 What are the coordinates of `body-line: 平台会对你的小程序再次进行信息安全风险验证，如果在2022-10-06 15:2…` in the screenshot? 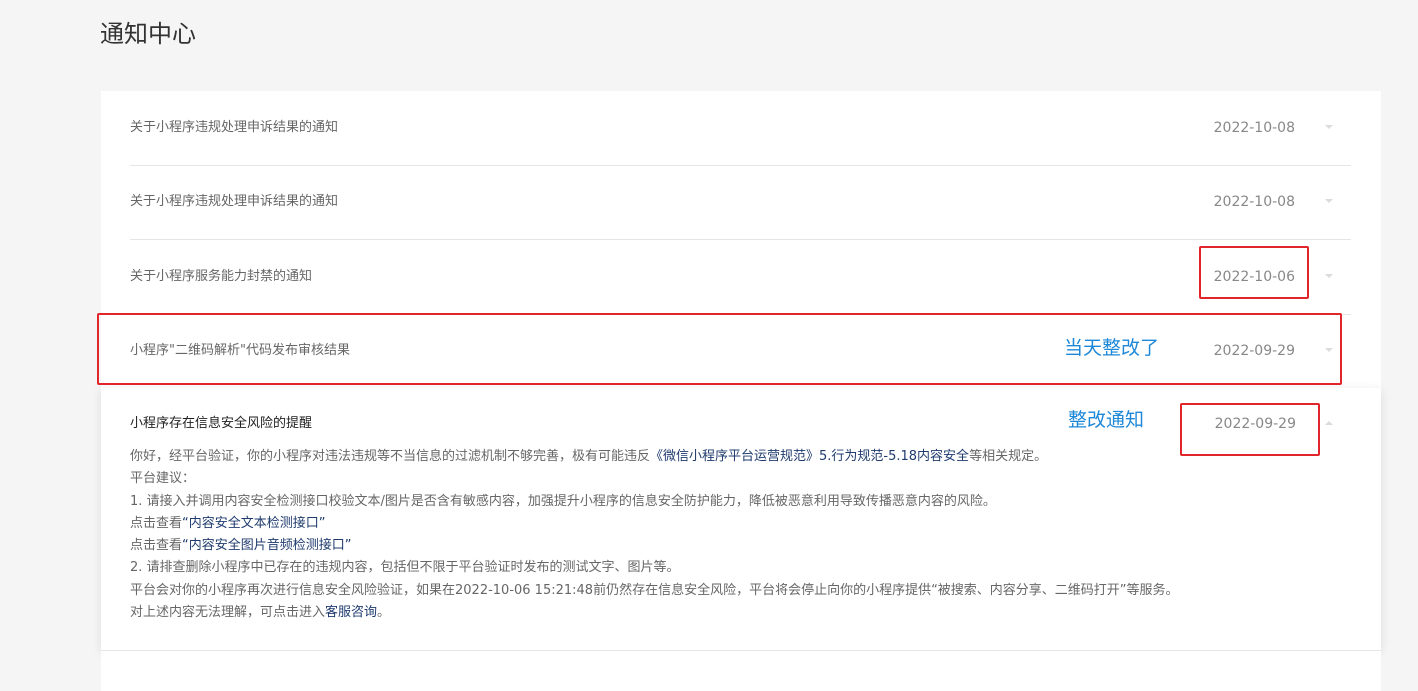 It's located at (654, 590).